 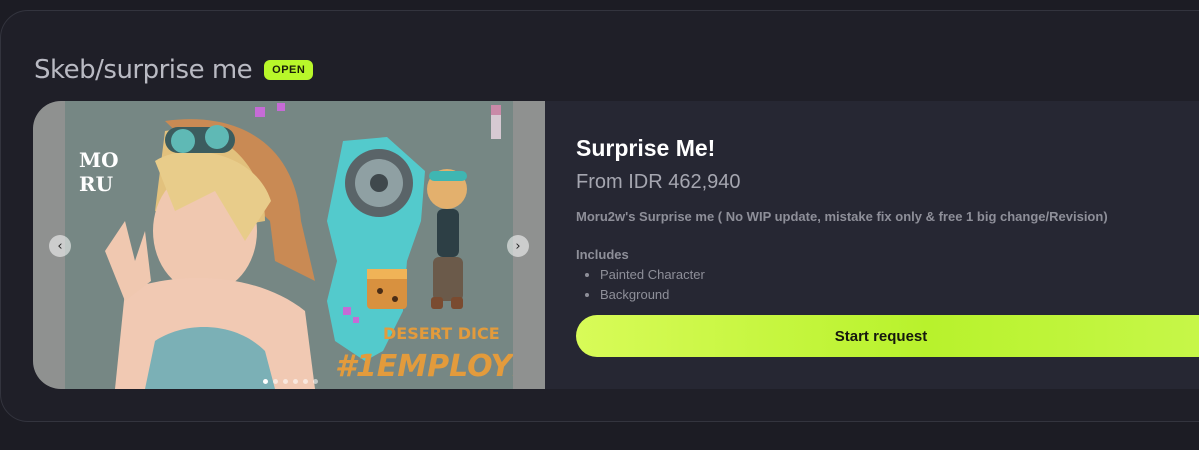 I want to click on includes-list: Painted Character Background, so click(x=876, y=284).